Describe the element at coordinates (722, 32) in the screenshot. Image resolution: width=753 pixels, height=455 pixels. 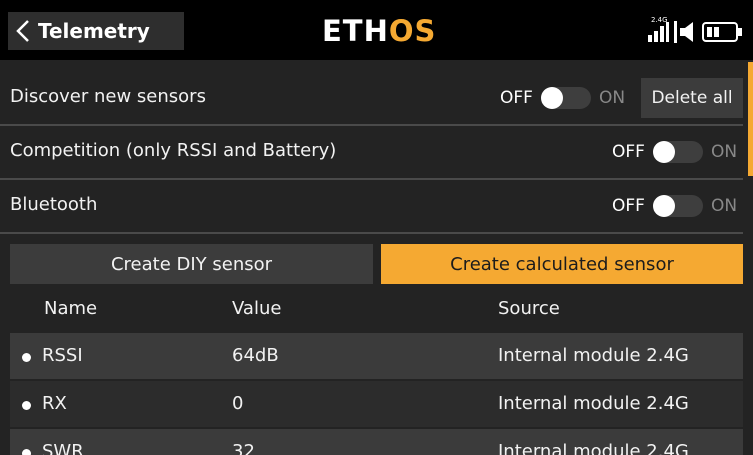
I see `battery-icon` at that location.